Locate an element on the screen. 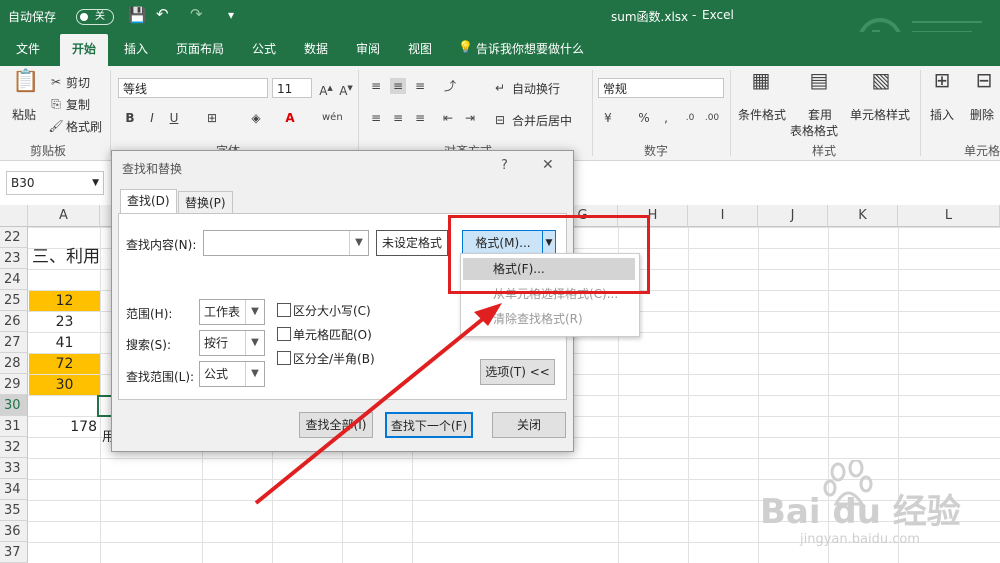 Image resolution: width=1000 pixels, height=563 pixels. baidu-watermark: Bai du 经验 jingyan.baidu.com is located at coordinates (880, 510).